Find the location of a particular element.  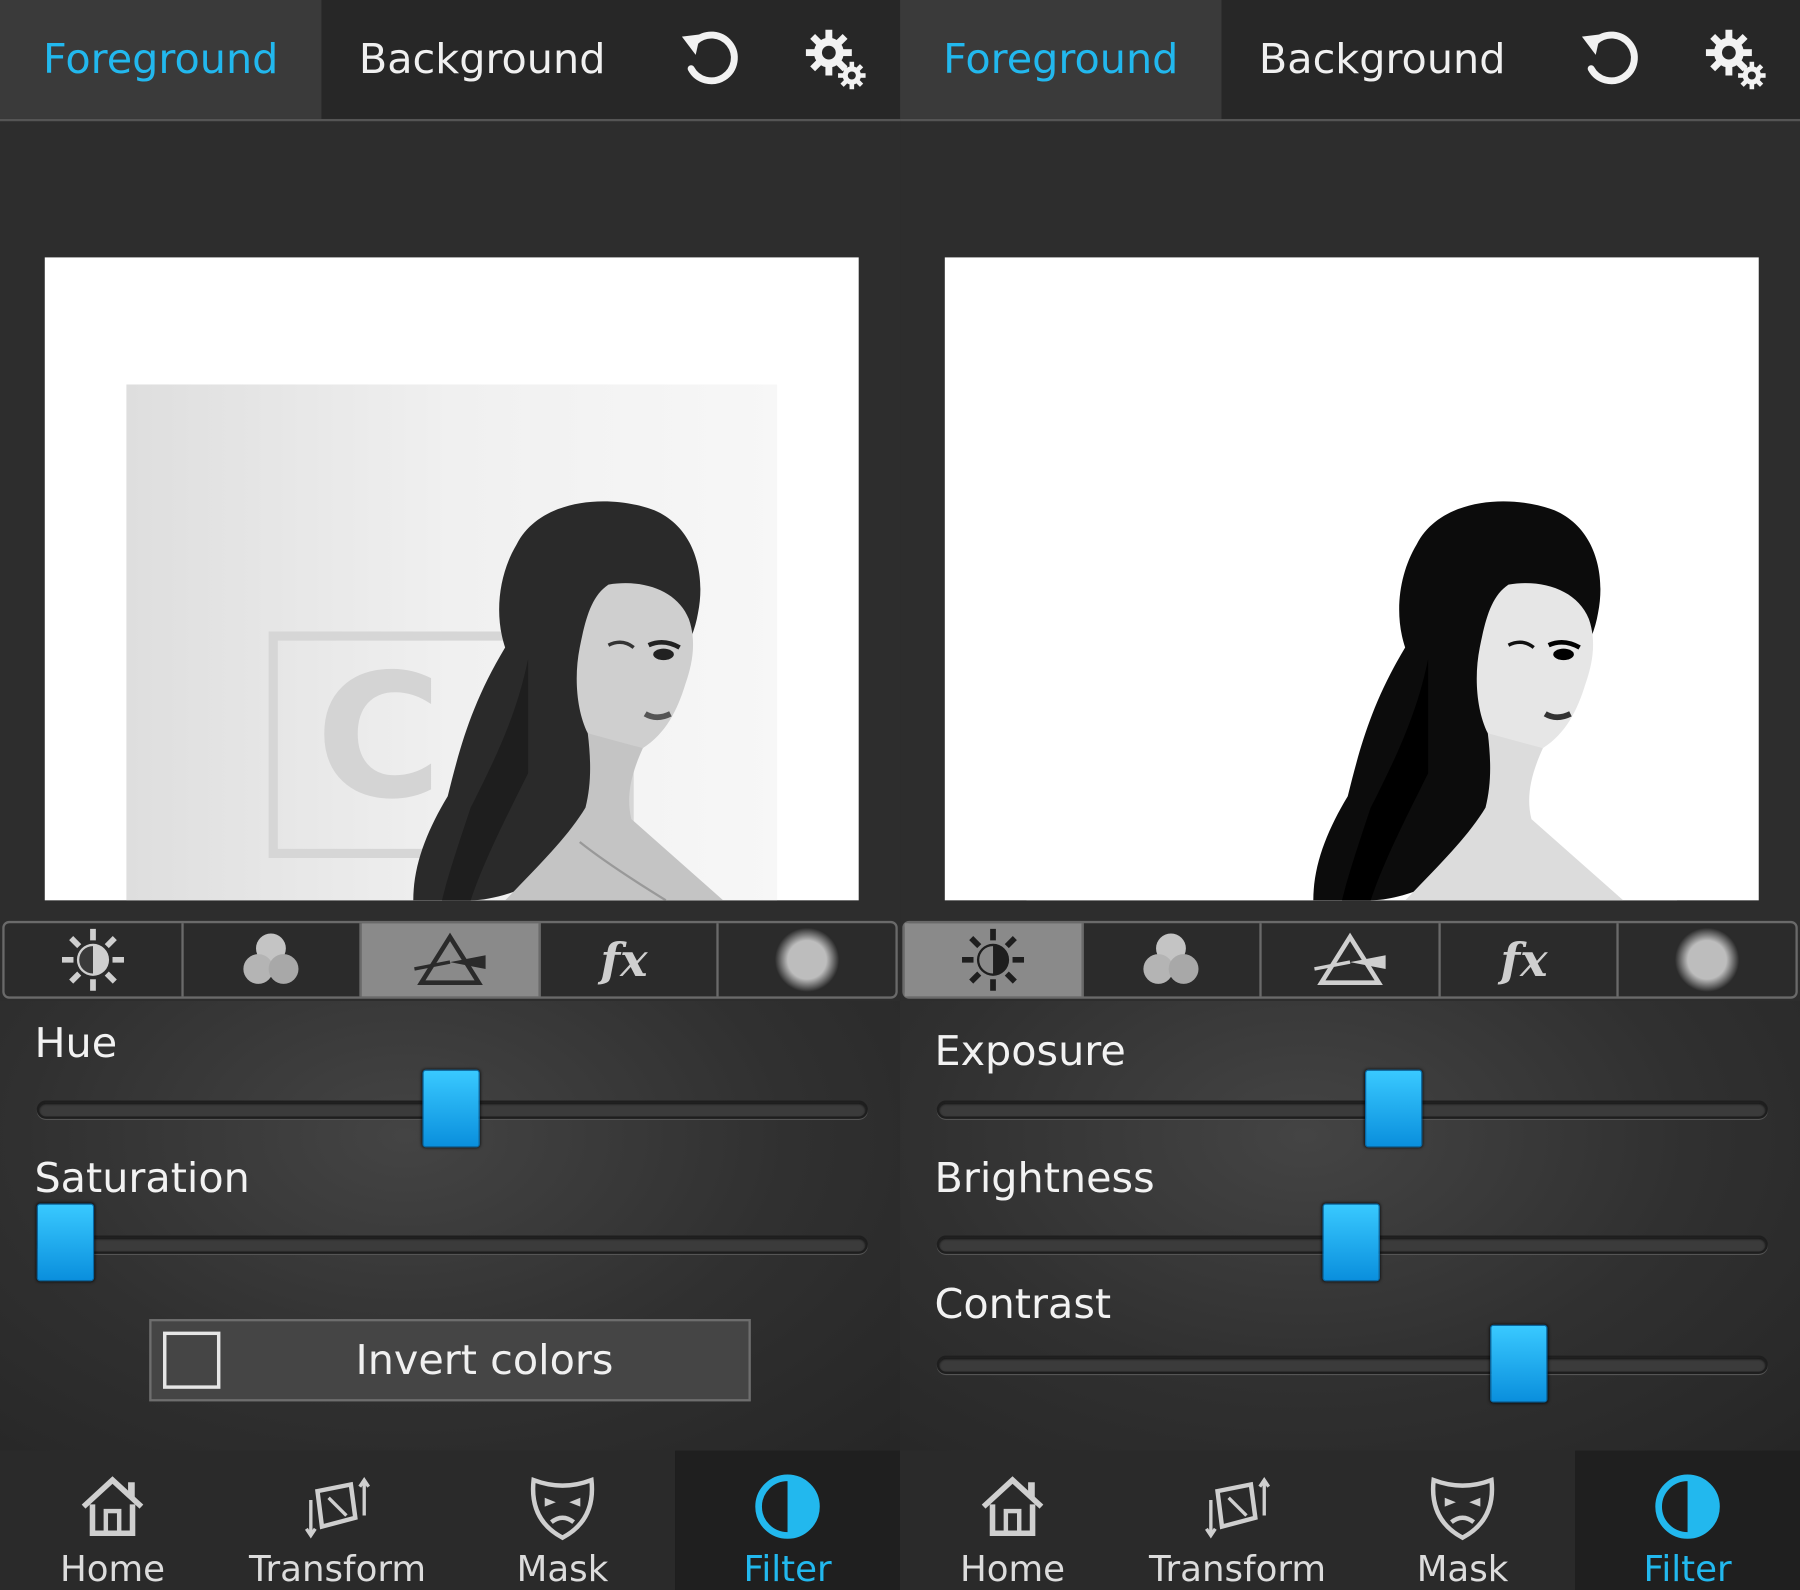

brightness-label: Brightness is located at coordinates (1044, 1179).